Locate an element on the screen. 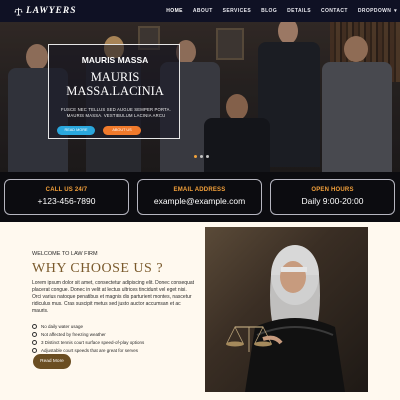 The image size is (400, 400). nav-item-dropdown: DROPDOWN ▾ is located at coordinates (377, 11).